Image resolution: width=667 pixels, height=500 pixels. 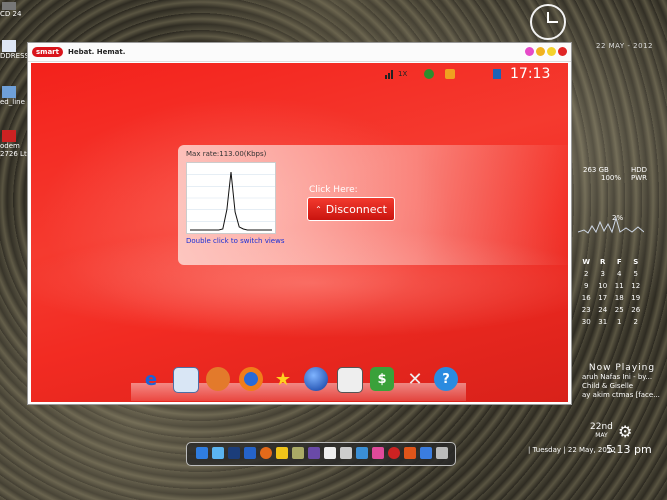 I want to click on click-here-label: Click Here:, so click(x=333, y=190).